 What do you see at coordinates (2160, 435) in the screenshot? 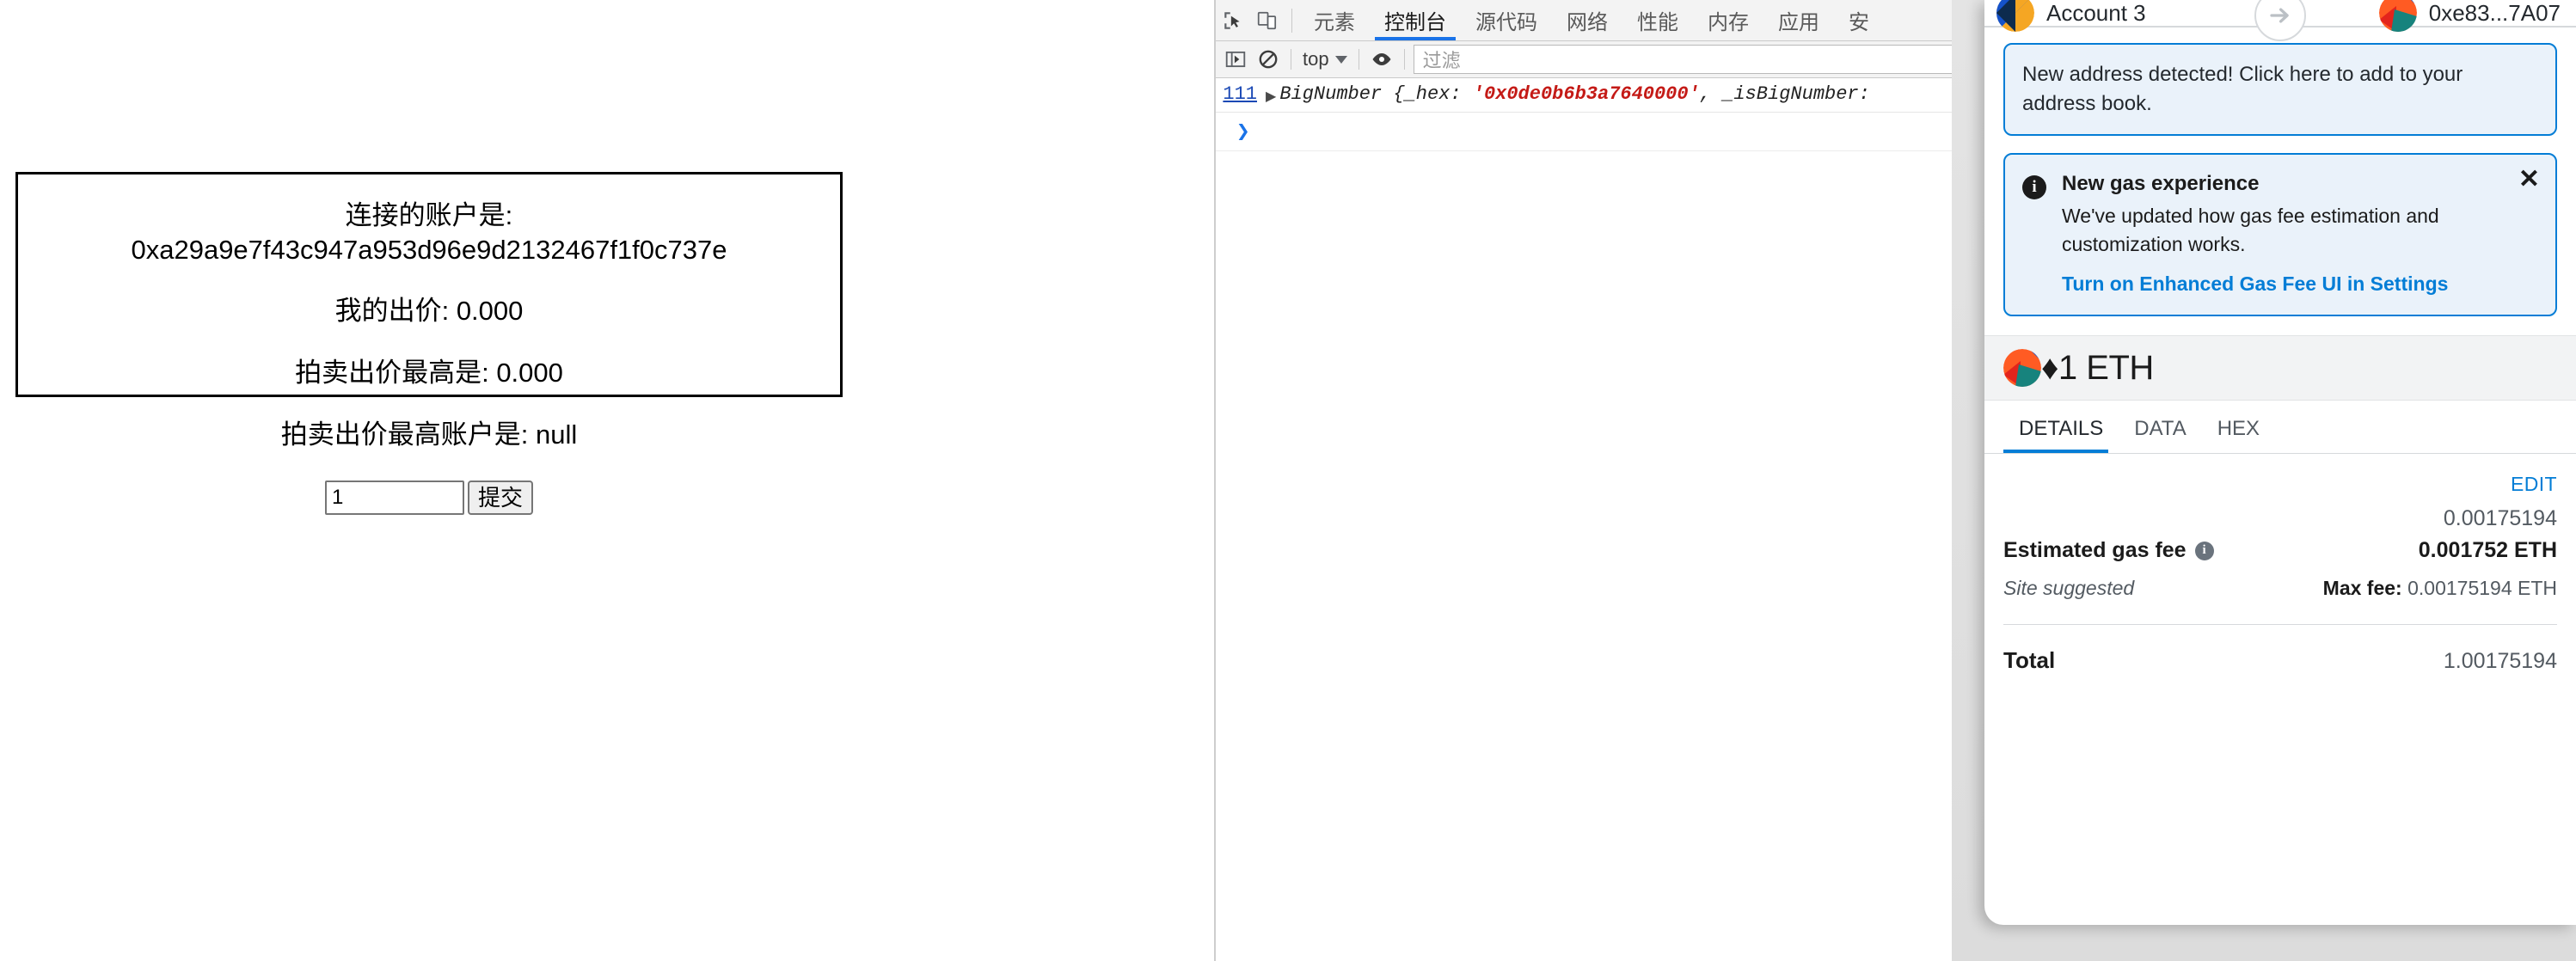
I see `tab-data: DATA` at bounding box center [2160, 435].